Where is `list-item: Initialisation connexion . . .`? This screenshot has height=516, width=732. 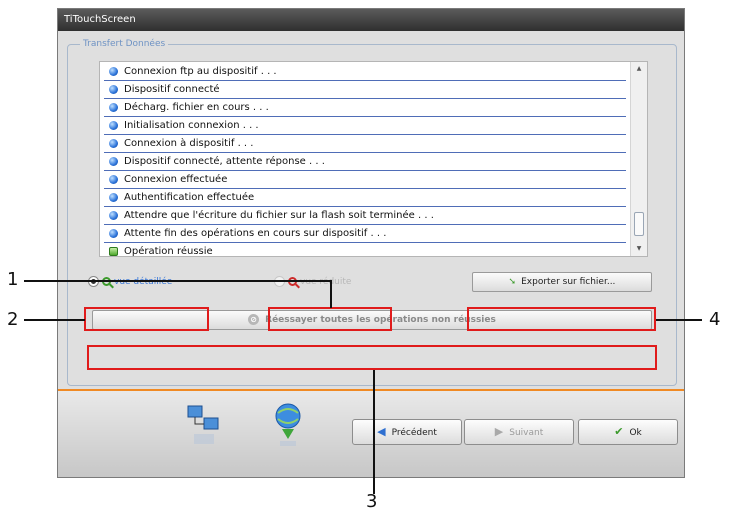
list-item: Initialisation connexion . . . is located at coordinates (365, 126).